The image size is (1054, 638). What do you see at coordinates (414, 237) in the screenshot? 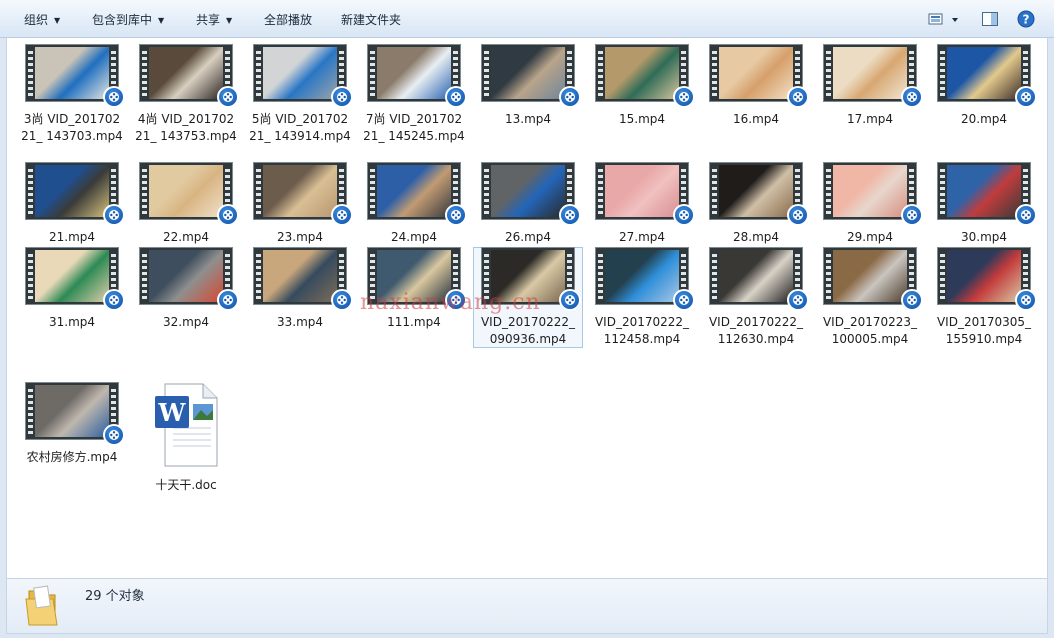
I see `file-name-label: 24.mp4` at bounding box center [414, 237].